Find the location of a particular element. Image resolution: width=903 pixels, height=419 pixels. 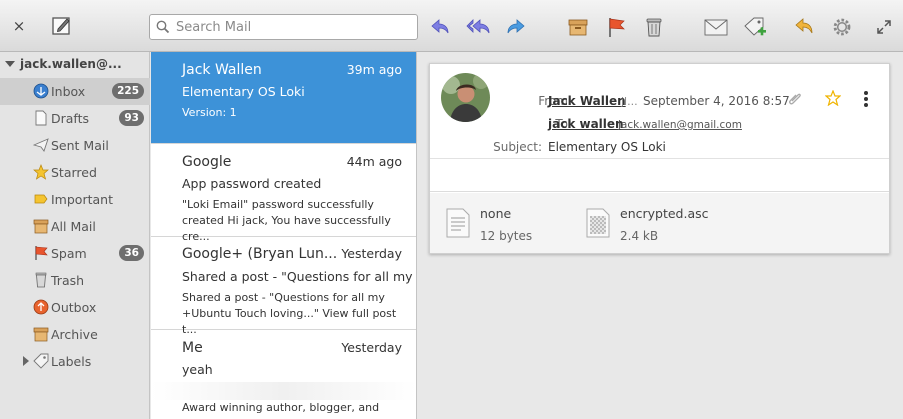

message-subject: yeah is located at coordinates (197, 369).